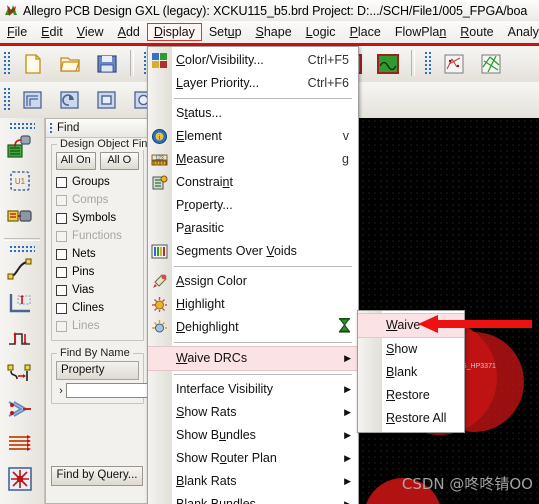 This screenshot has width=539, height=504. What do you see at coordinates (107, 65) in the screenshot?
I see `save-disk-icon` at bounding box center [107, 65].